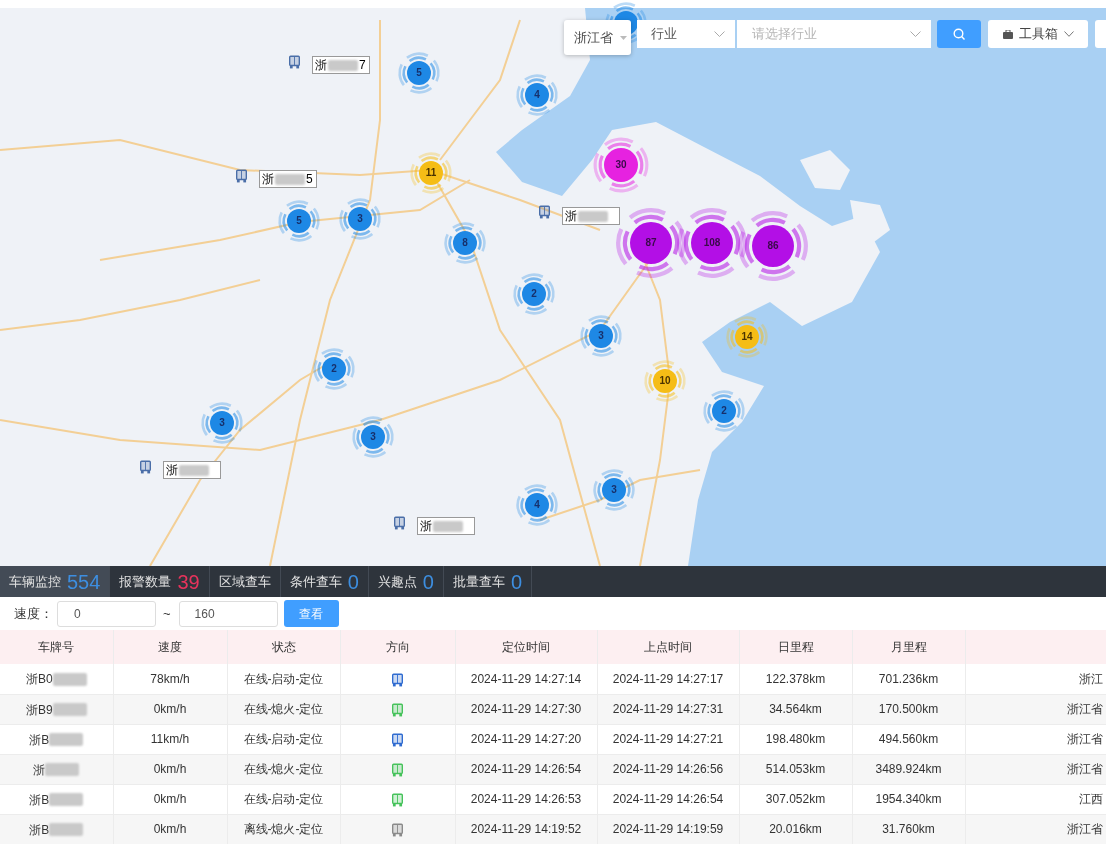  What do you see at coordinates (908, 829) in the screenshot?
I see `table-cell: 31.760km` at bounding box center [908, 829].